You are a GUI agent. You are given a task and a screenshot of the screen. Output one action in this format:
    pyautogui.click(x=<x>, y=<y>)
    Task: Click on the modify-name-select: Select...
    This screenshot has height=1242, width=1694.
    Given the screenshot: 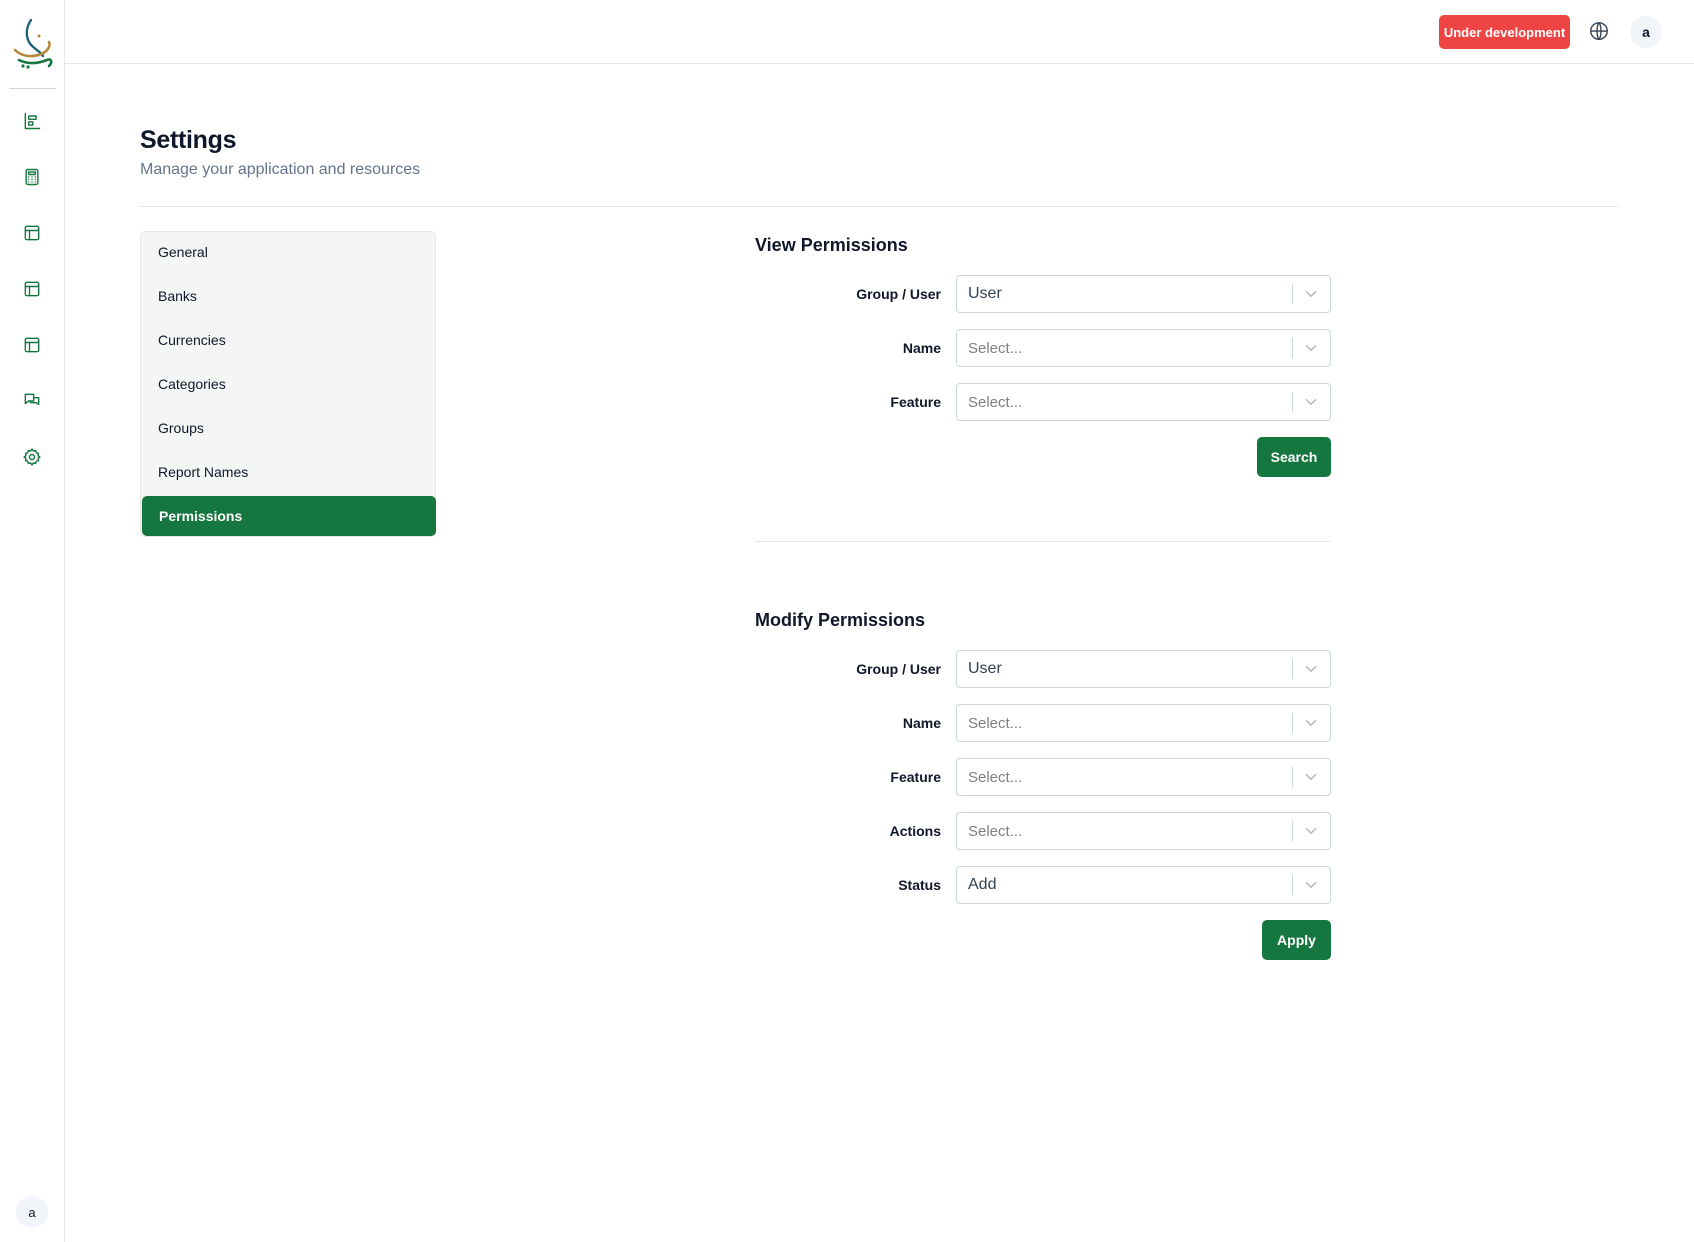 What is the action you would take?
    pyautogui.click(x=1143, y=723)
    